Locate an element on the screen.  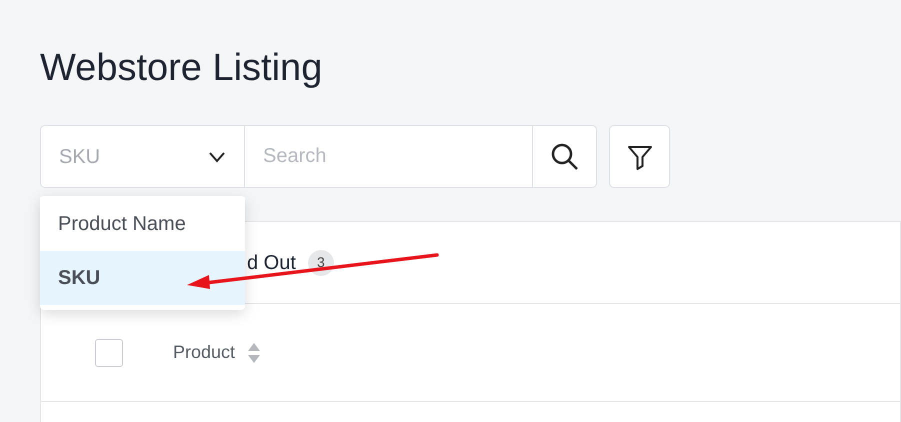
search-icon is located at coordinates (565, 157).